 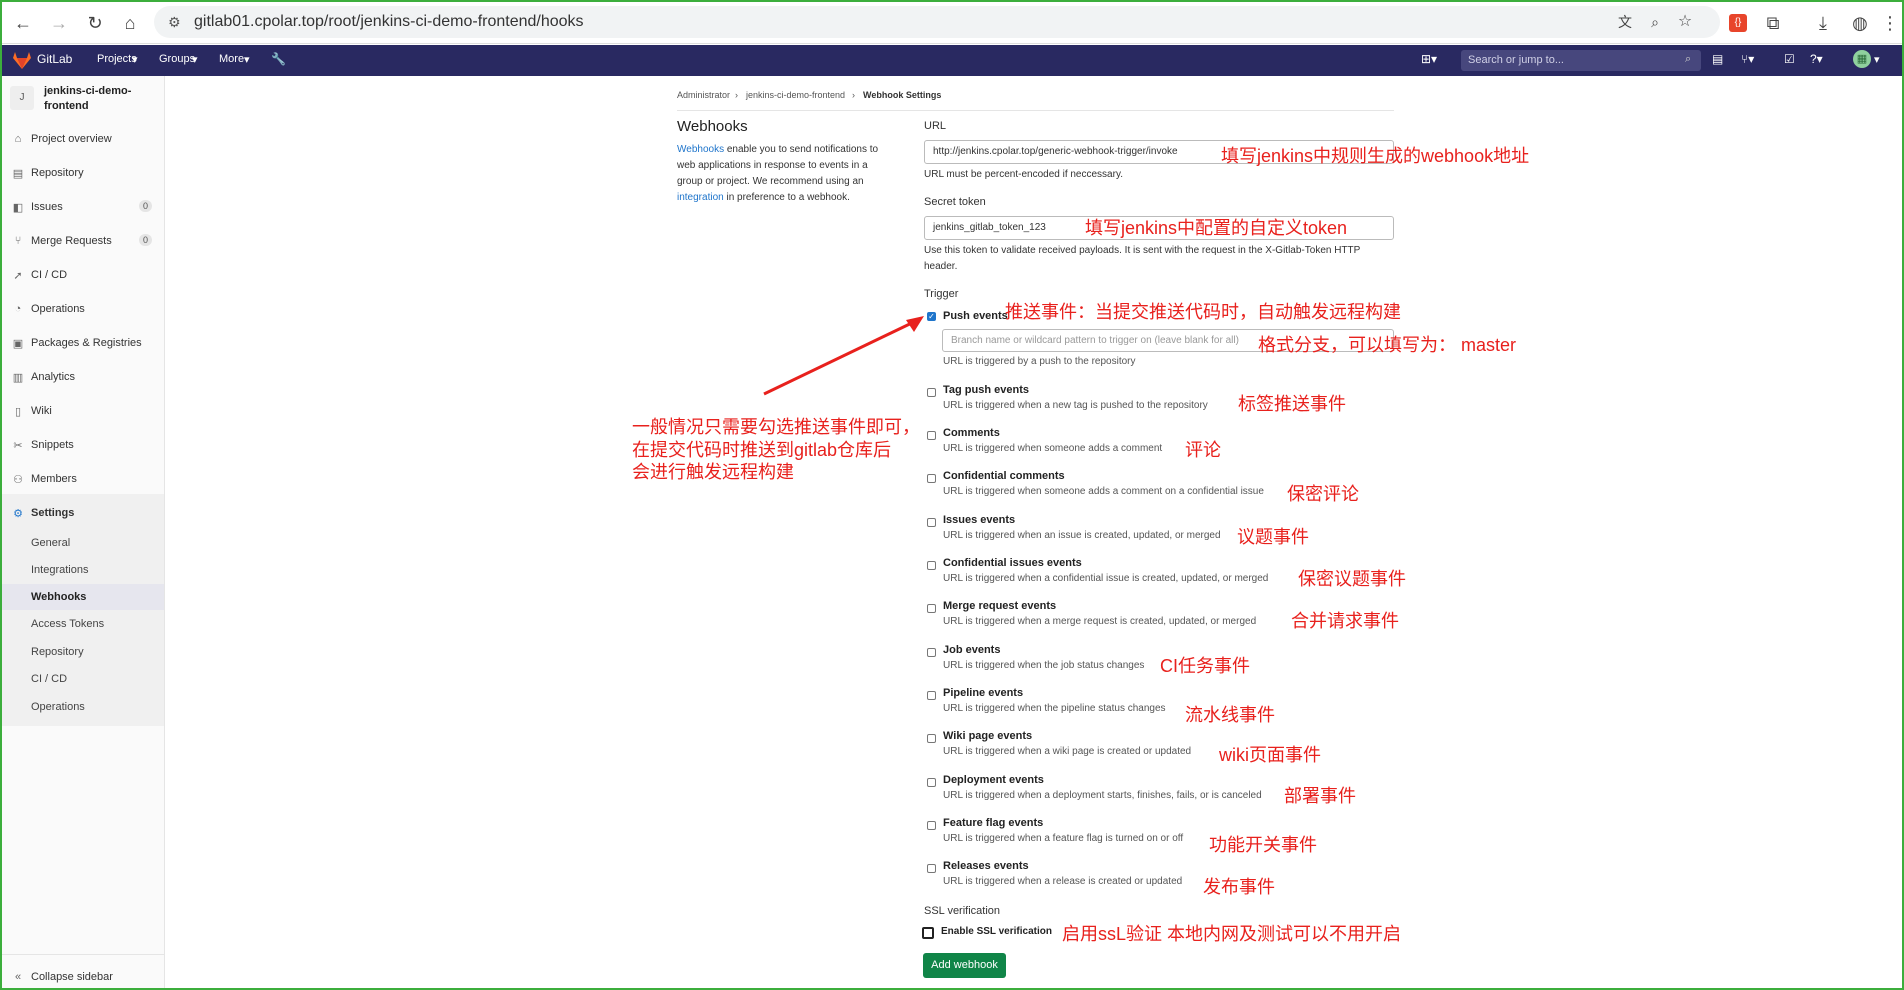 I want to click on confidential-comments-label: Confidential comments, so click(x=1004, y=476).